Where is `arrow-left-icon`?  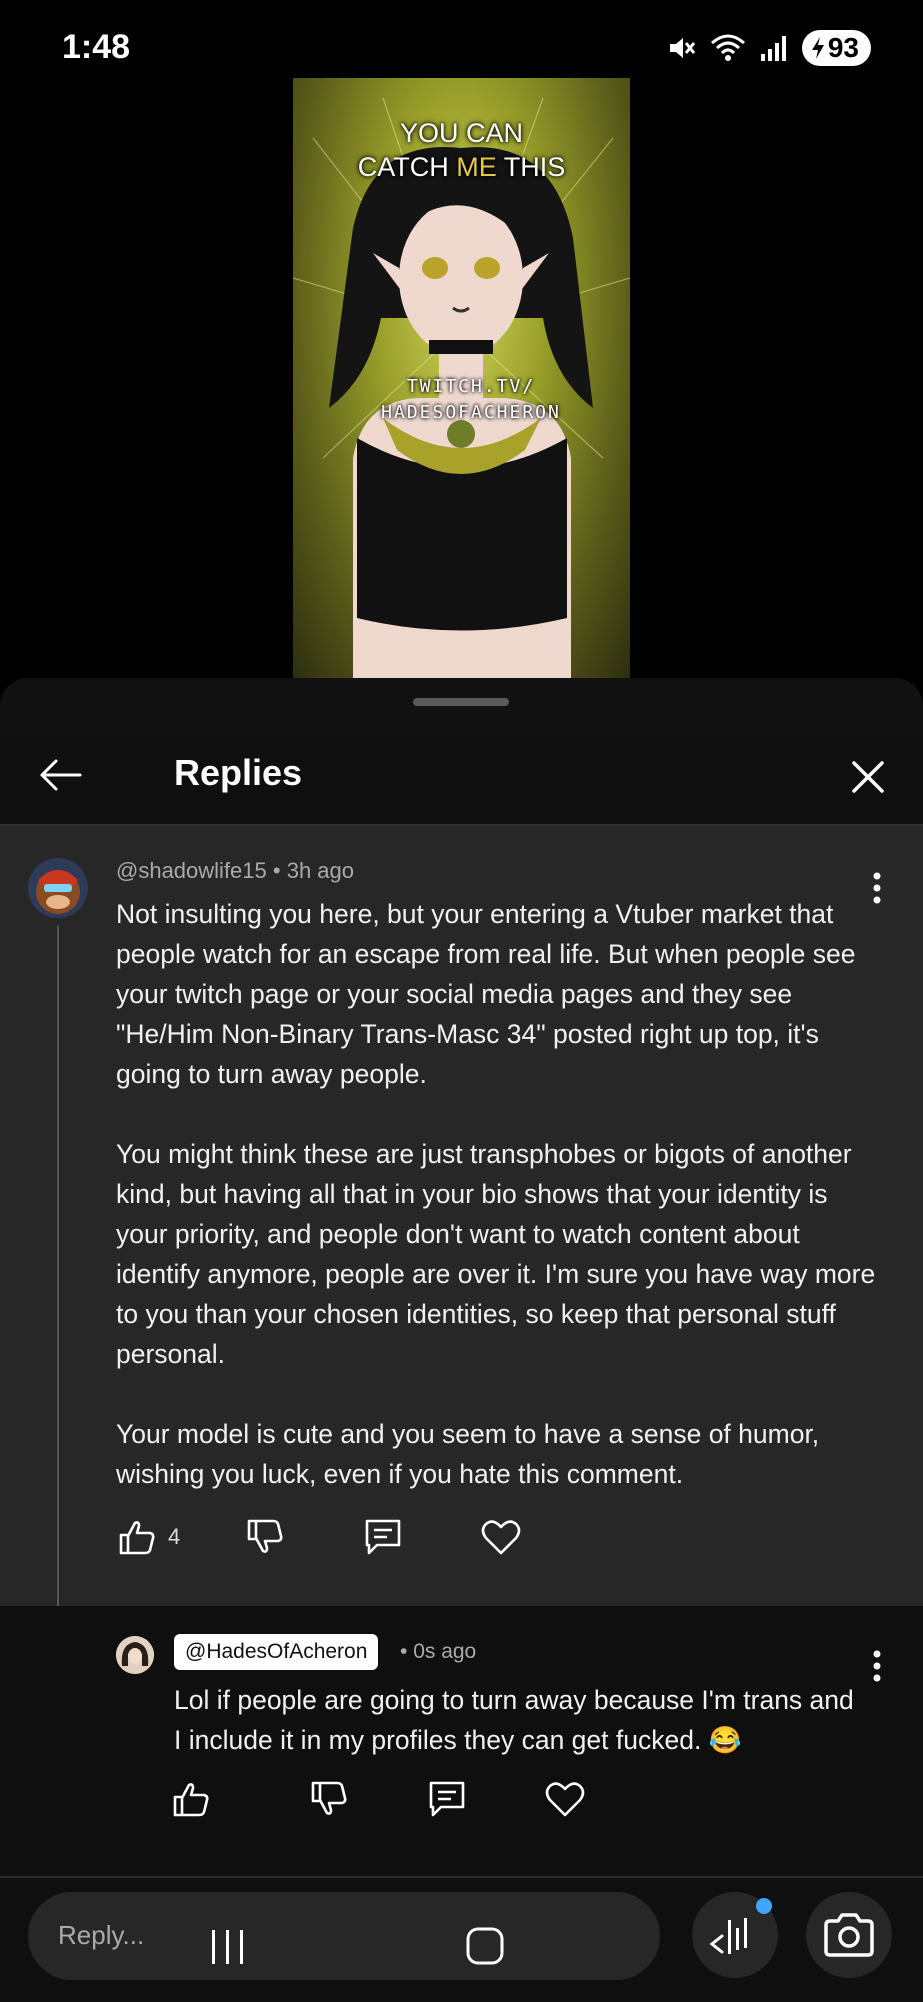
arrow-left-icon is located at coordinates (61, 775).